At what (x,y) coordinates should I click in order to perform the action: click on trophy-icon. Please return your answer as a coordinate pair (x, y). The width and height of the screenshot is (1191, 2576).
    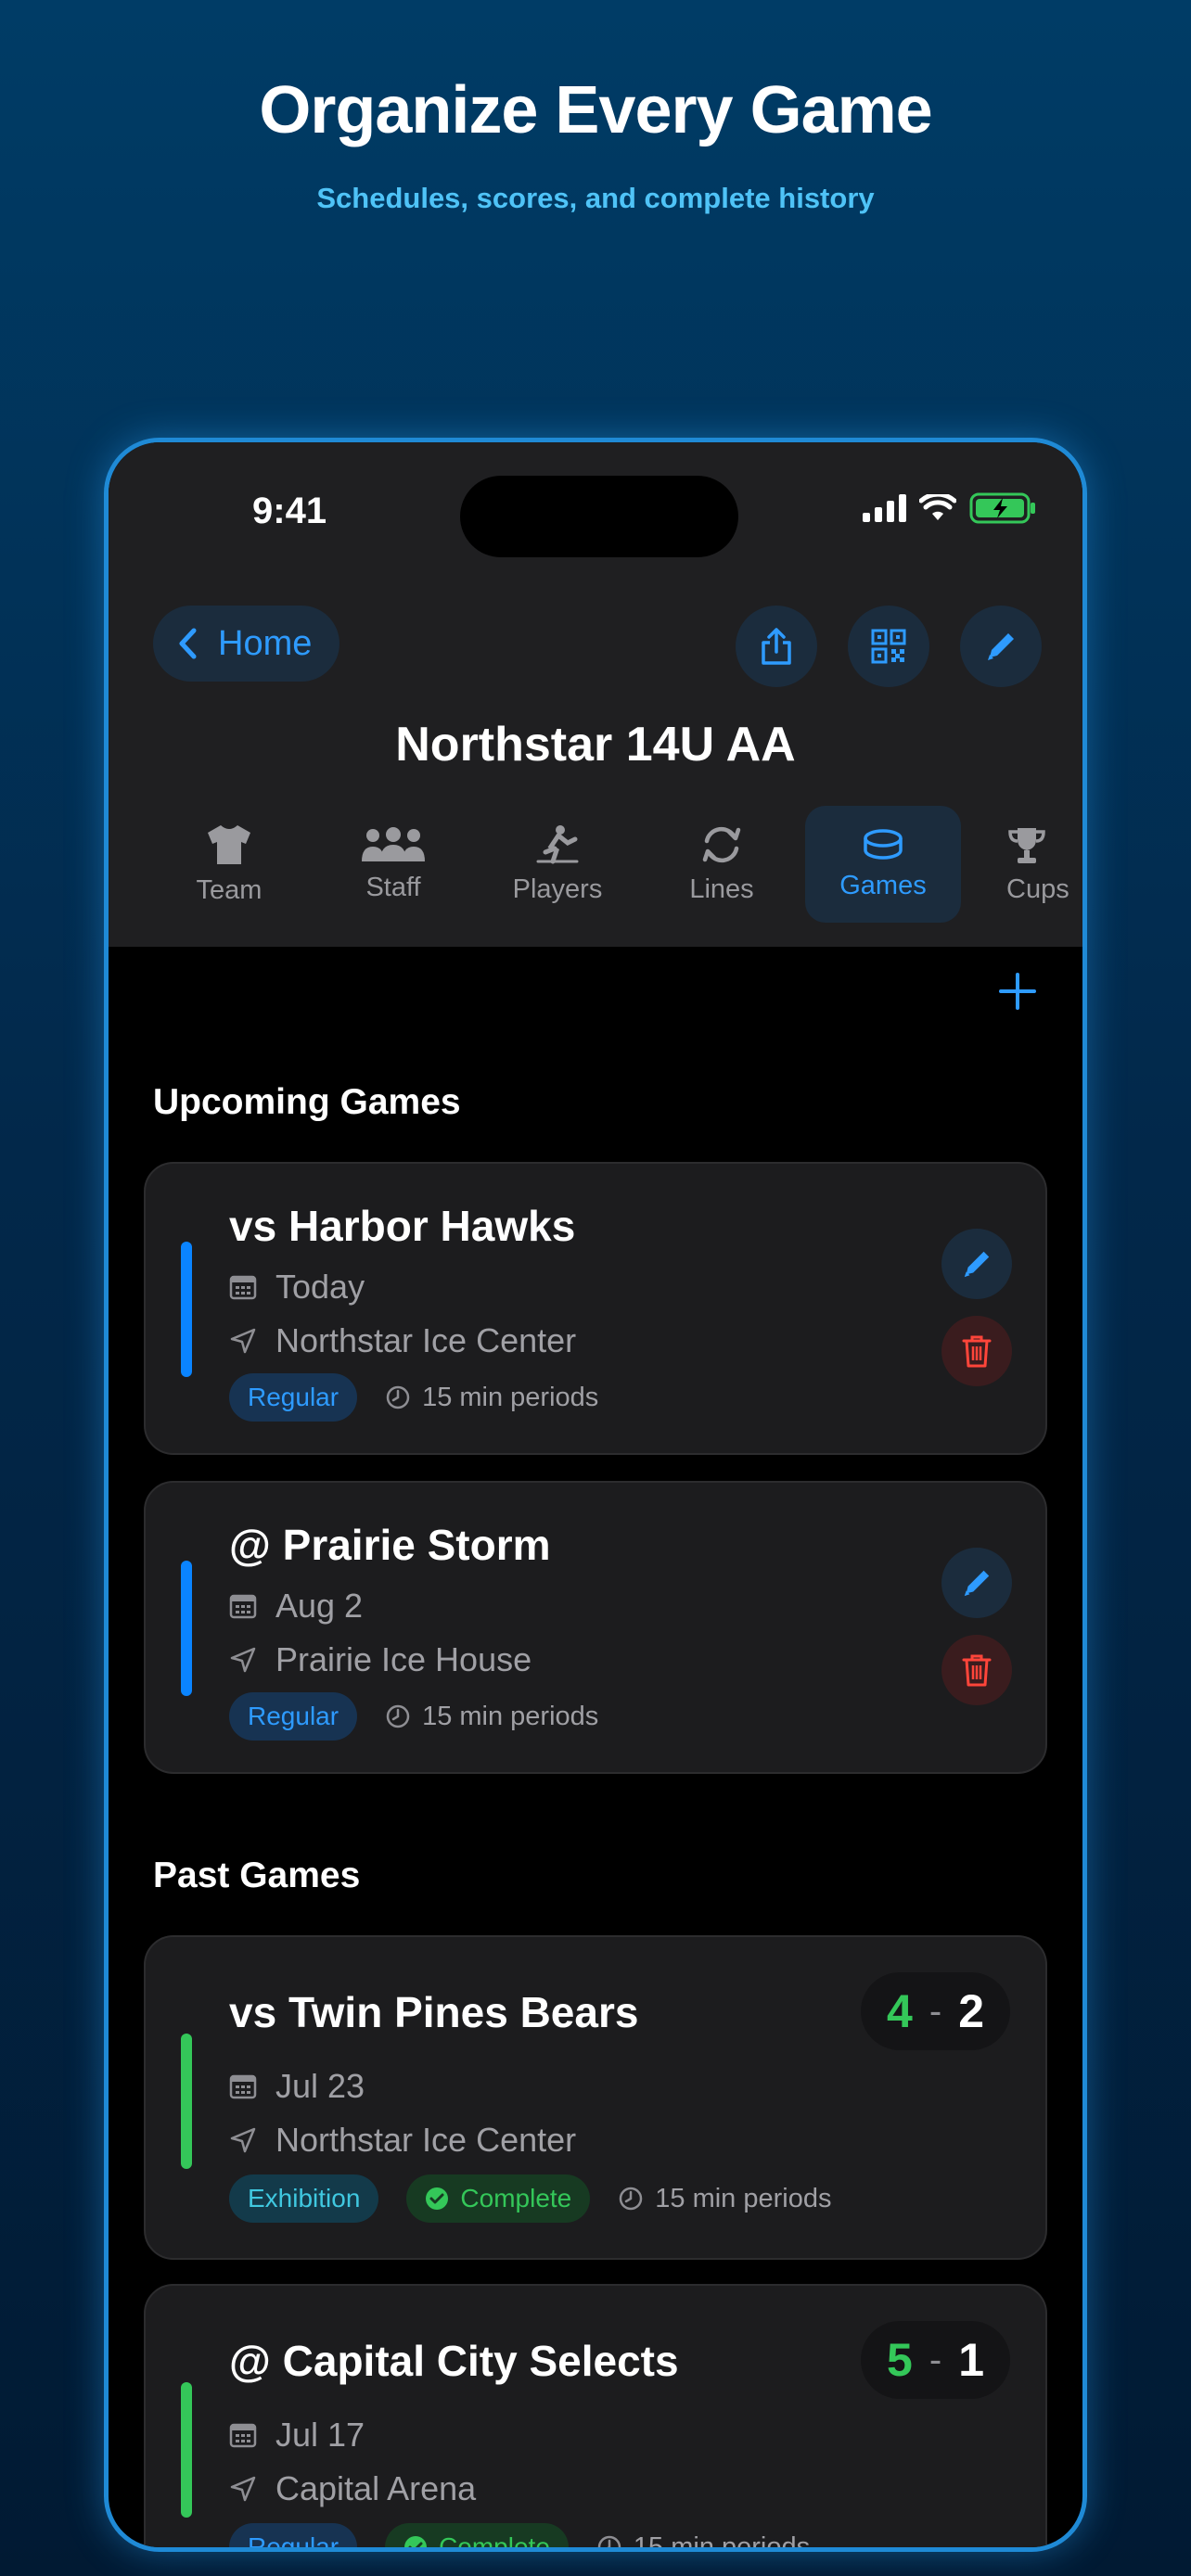
    Looking at the image, I should click on (1026, 845).